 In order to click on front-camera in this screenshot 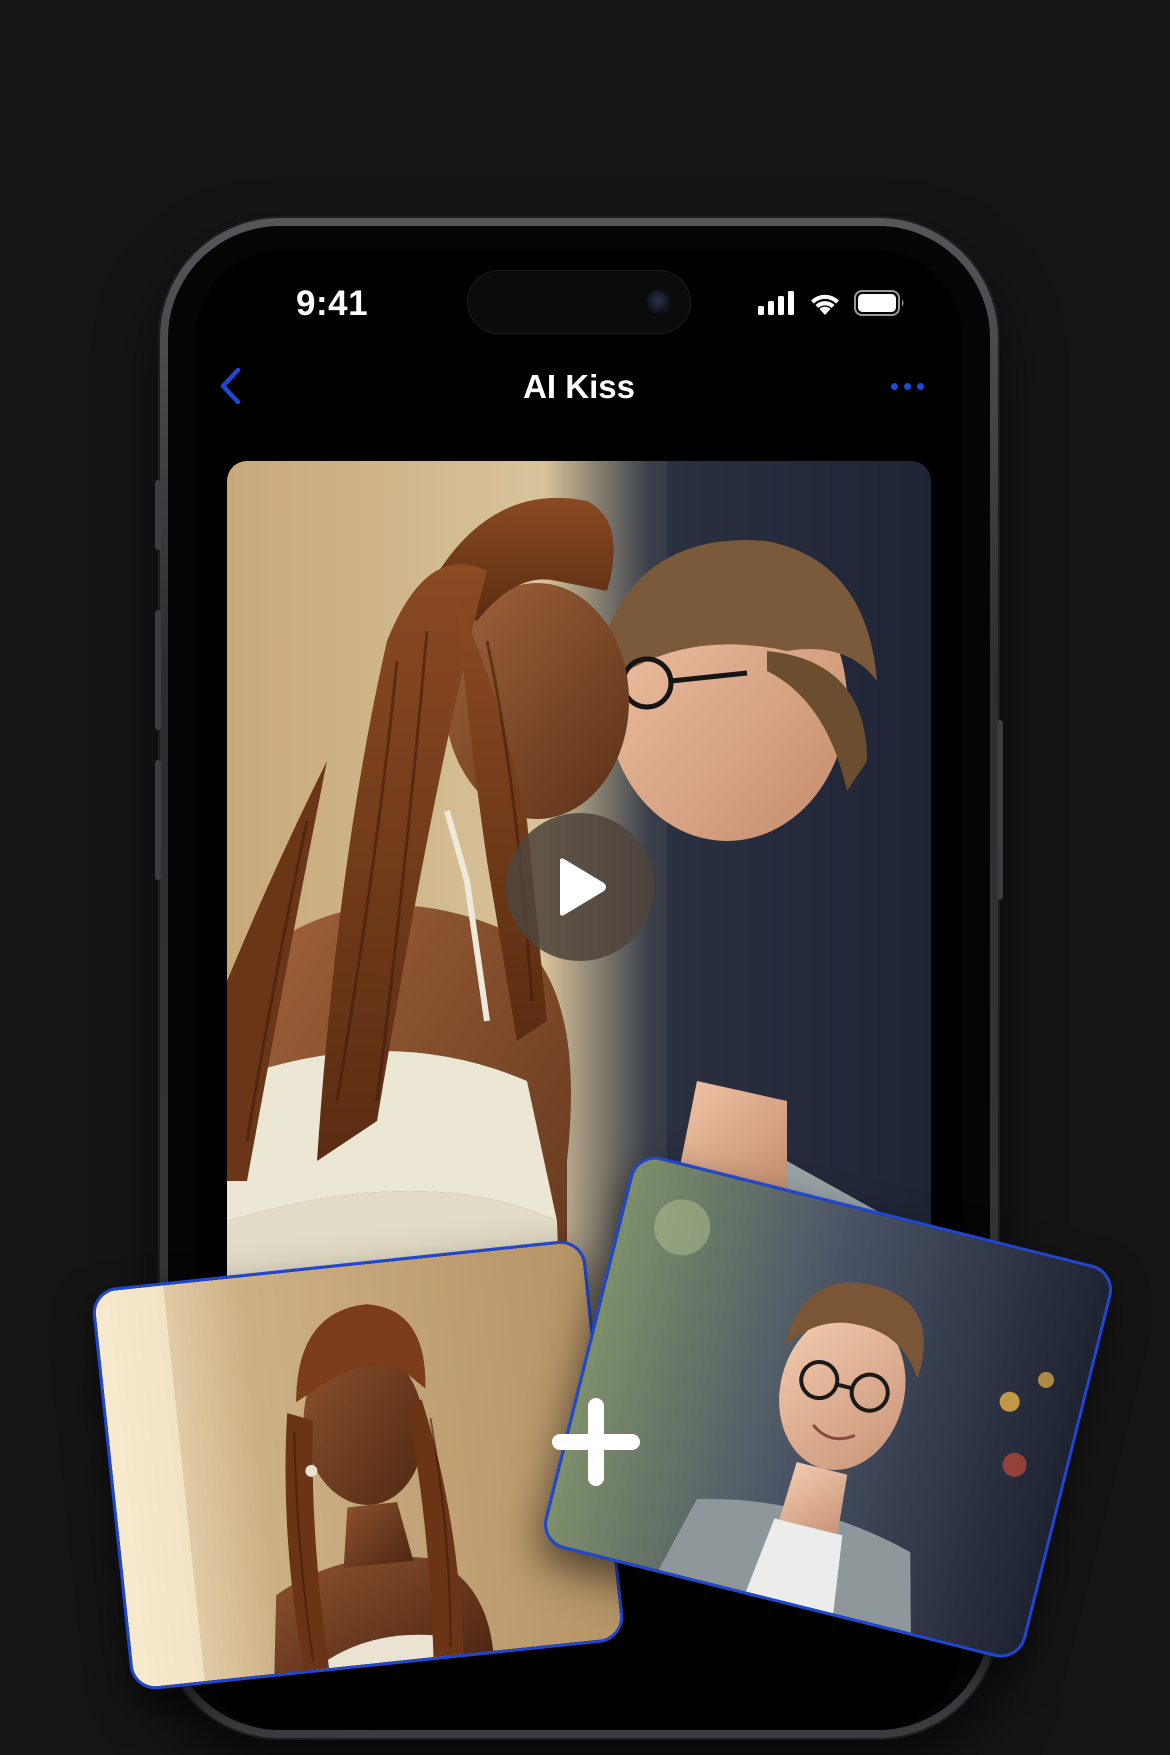, I will do `click(659, 302)`.